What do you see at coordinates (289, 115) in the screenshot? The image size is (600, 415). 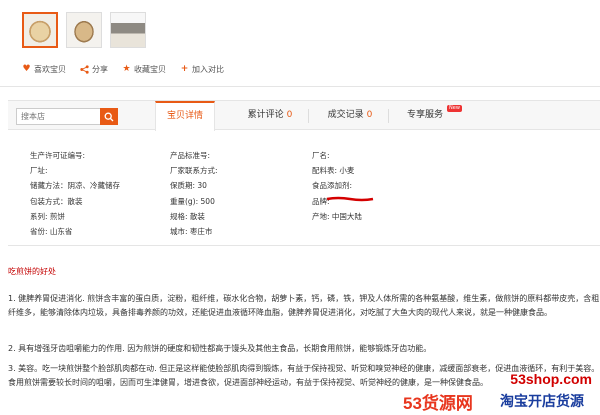 I see `tab-reviews-count: 0` at bounding box center [289, 115].